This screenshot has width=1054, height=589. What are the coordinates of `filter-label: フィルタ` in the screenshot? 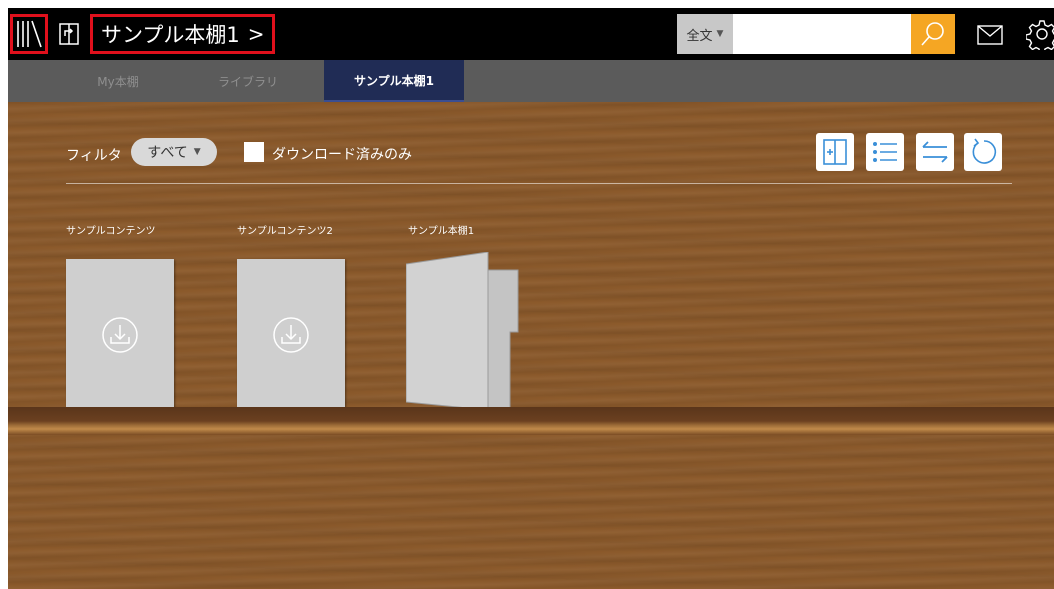 It's located at (94, 156).